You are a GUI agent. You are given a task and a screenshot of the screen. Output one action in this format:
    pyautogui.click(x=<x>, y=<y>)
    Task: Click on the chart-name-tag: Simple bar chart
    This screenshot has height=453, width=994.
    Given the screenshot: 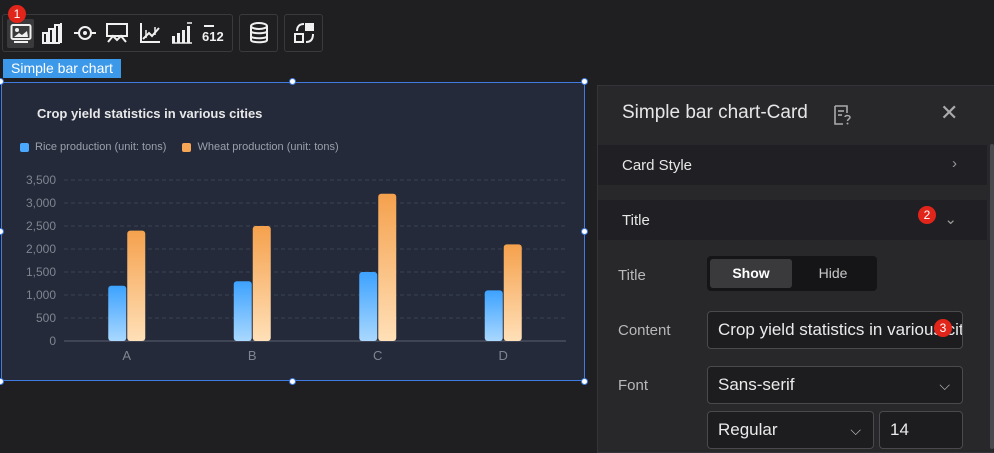 What is the action you would take?
    pyautogui.click(x=62, y=68)
    